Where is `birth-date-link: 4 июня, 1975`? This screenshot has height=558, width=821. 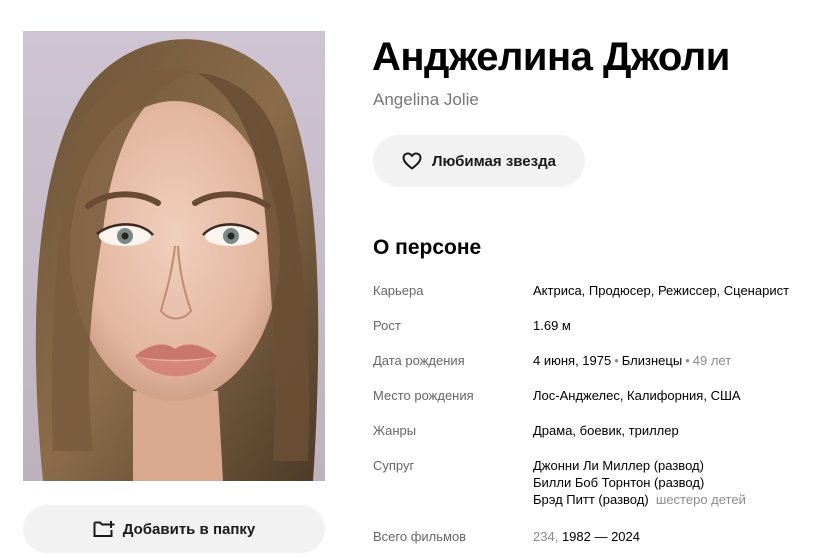 birth-date-link: 4 июня, 1975 is located at coordinates (572, 360).